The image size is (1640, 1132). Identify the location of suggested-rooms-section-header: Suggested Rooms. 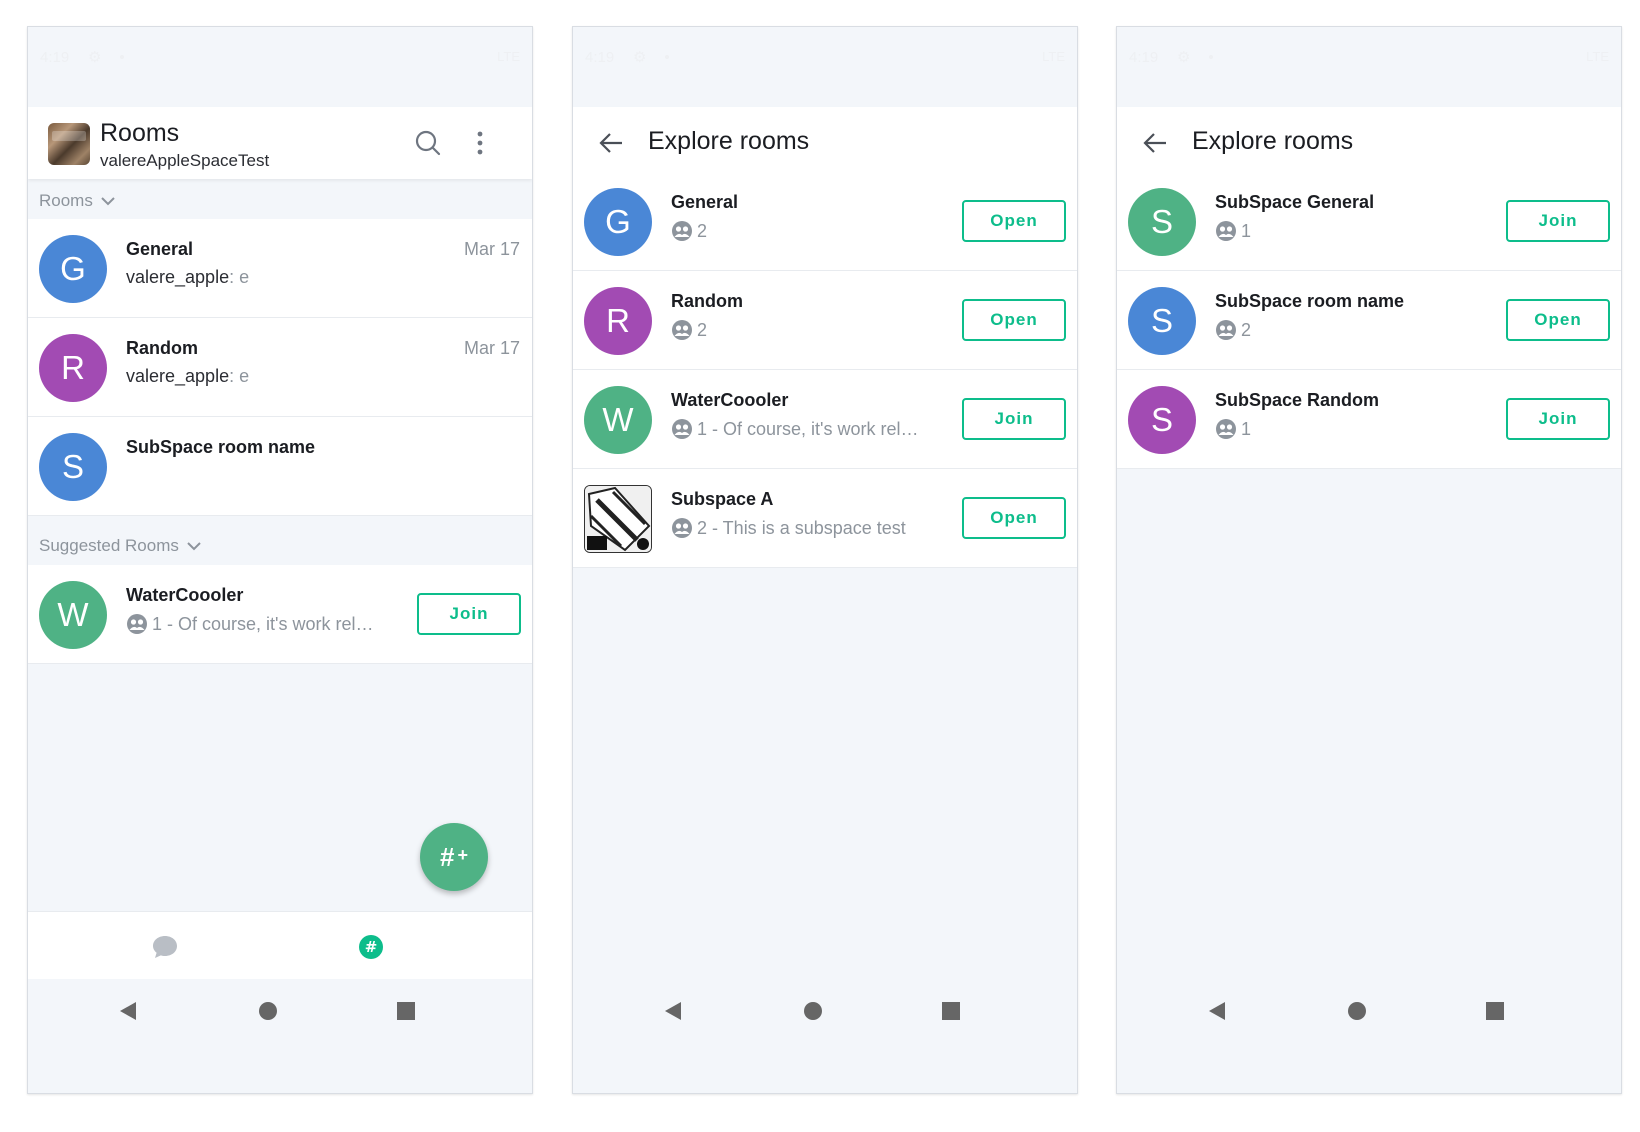
(120, 546).